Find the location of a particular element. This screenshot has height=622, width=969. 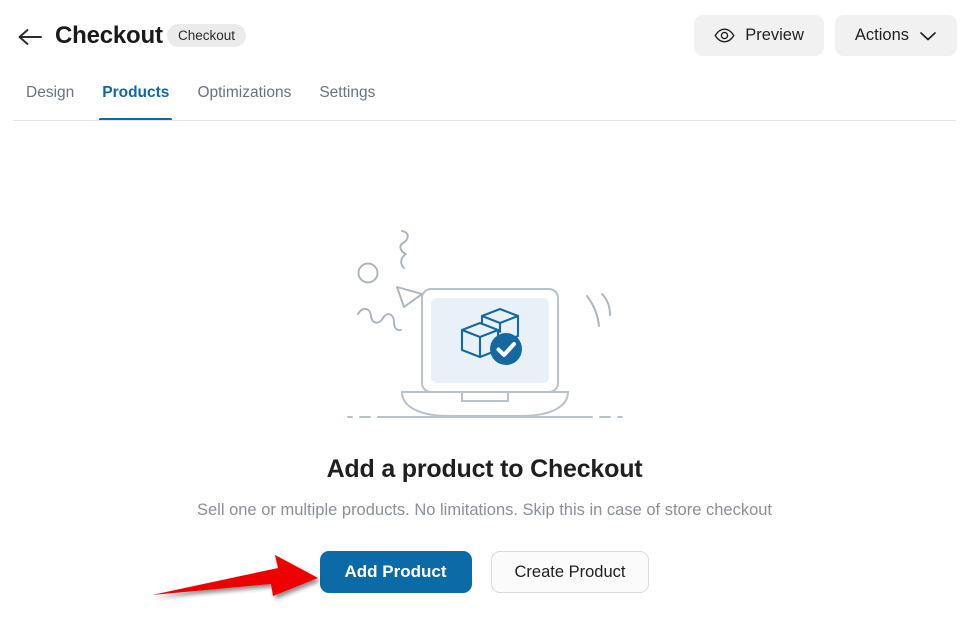

create-product-button: Create Product is located at coordinates (570, 572).